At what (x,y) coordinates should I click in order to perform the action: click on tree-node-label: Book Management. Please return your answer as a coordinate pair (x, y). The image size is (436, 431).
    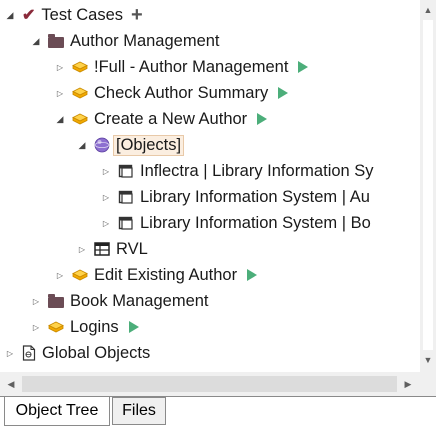
    Looking at the image, I should click on (139, 300).